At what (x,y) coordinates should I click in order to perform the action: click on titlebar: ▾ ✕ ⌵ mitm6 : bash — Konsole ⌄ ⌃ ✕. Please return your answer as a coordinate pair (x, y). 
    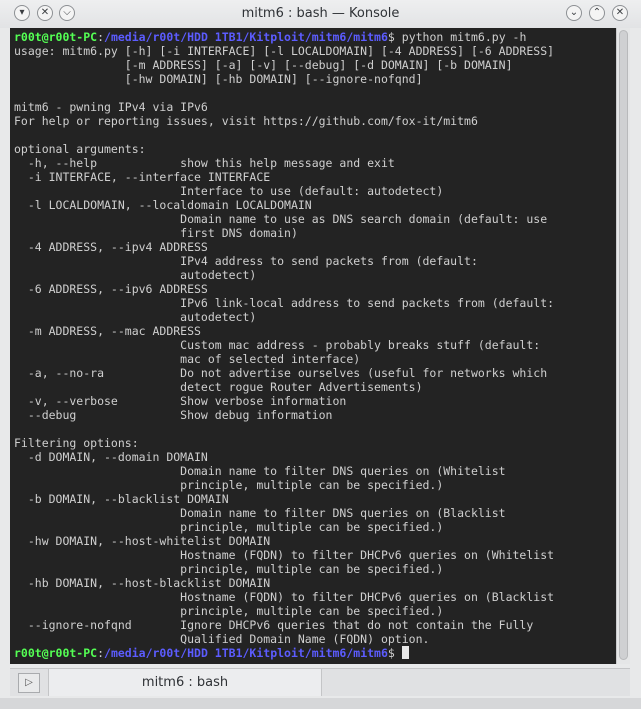
    Looking at the image, I should click on (320, 14).